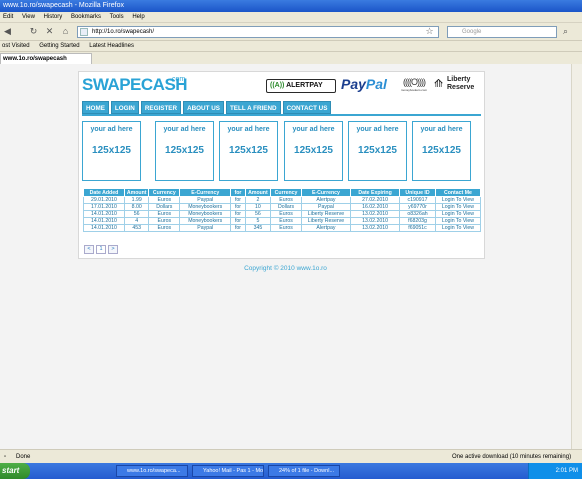 The height and width of the screenshot is (479, 582). Describe the element at coordinates (417, 207) in the screenshot. I see `table-cell: y69770r` at that location.